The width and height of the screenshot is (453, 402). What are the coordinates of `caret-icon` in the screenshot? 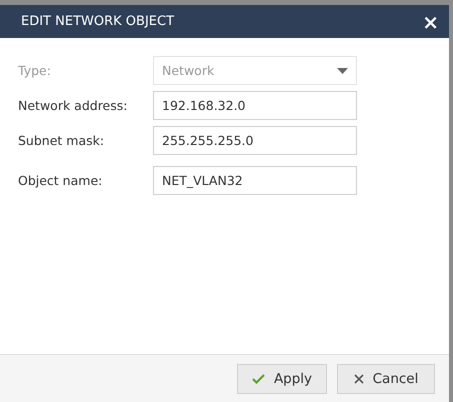 It's located at (342, 71).